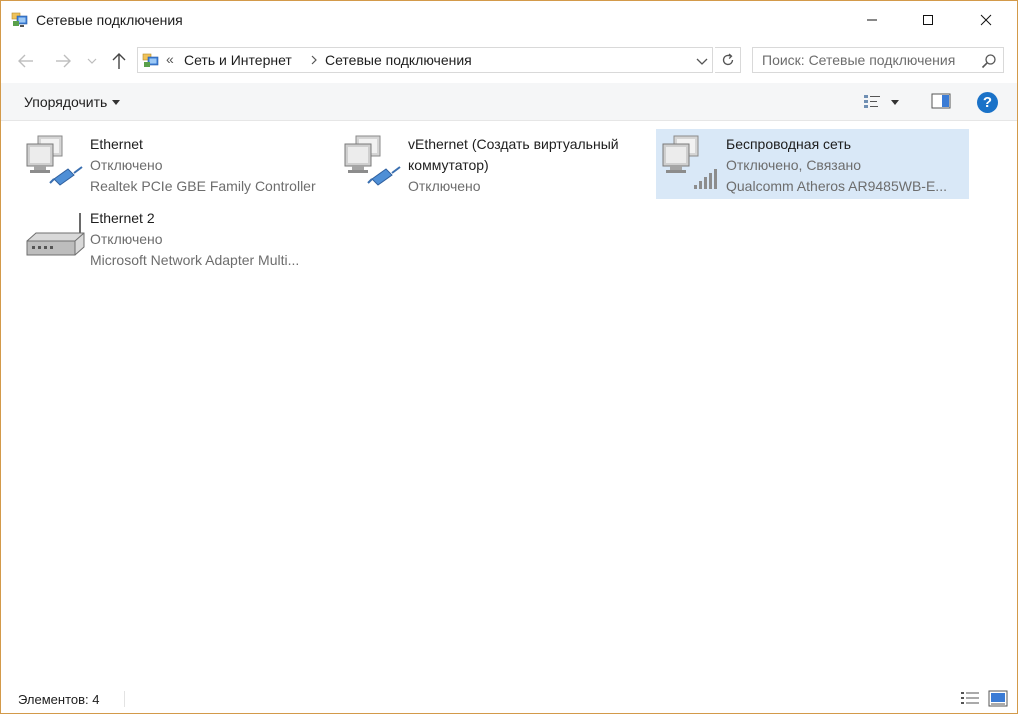  I want to click on refresh-button, so click(728, 60).